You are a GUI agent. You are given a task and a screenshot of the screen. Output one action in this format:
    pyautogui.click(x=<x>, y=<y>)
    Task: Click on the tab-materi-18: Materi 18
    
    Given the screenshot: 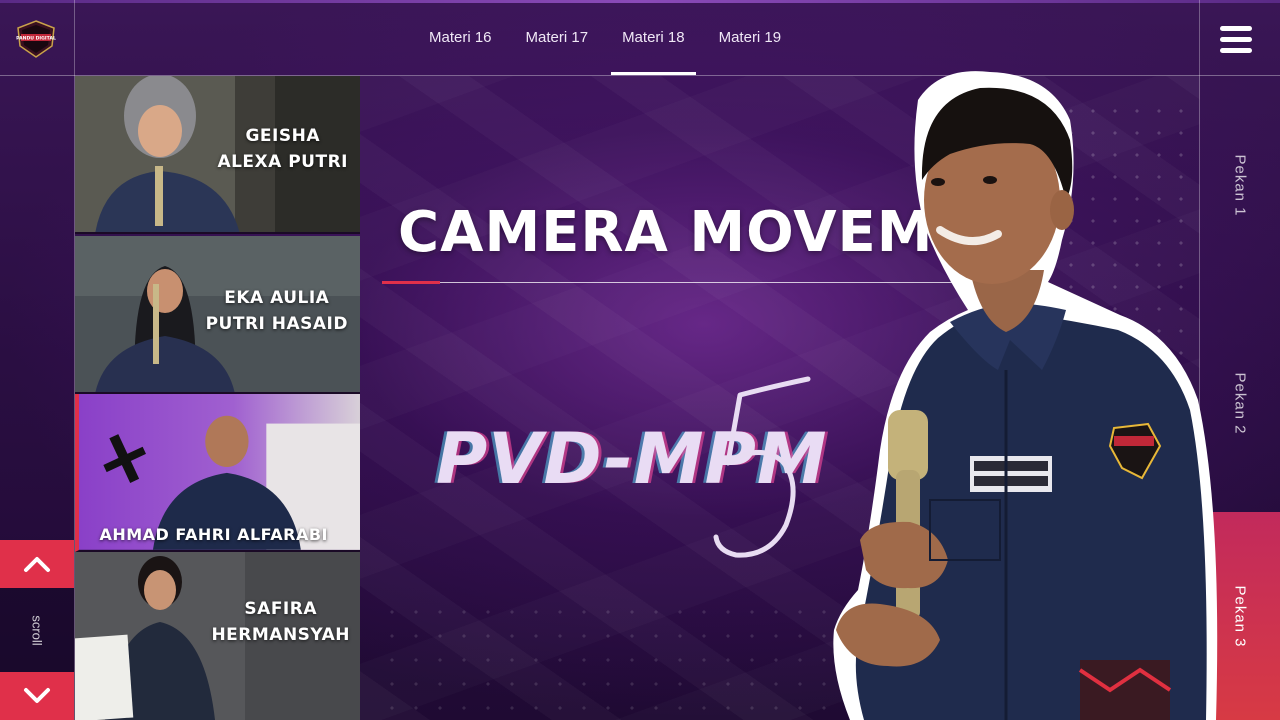 What is the action you would take?
    pyautogui.click(x=653, y=37)
    